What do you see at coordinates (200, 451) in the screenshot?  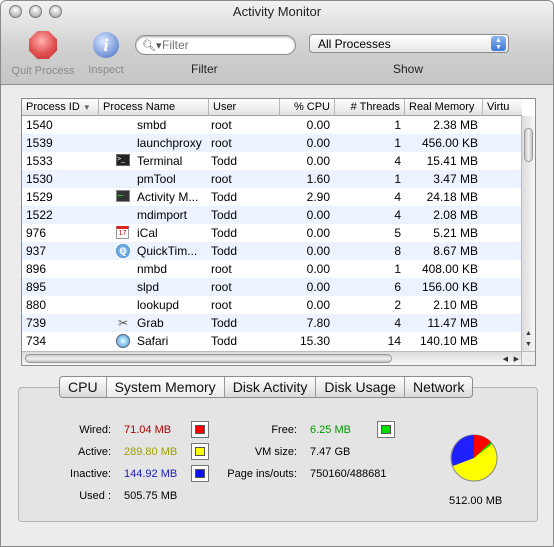 I see `active-color-swatch` at bounding box center [200, 451].